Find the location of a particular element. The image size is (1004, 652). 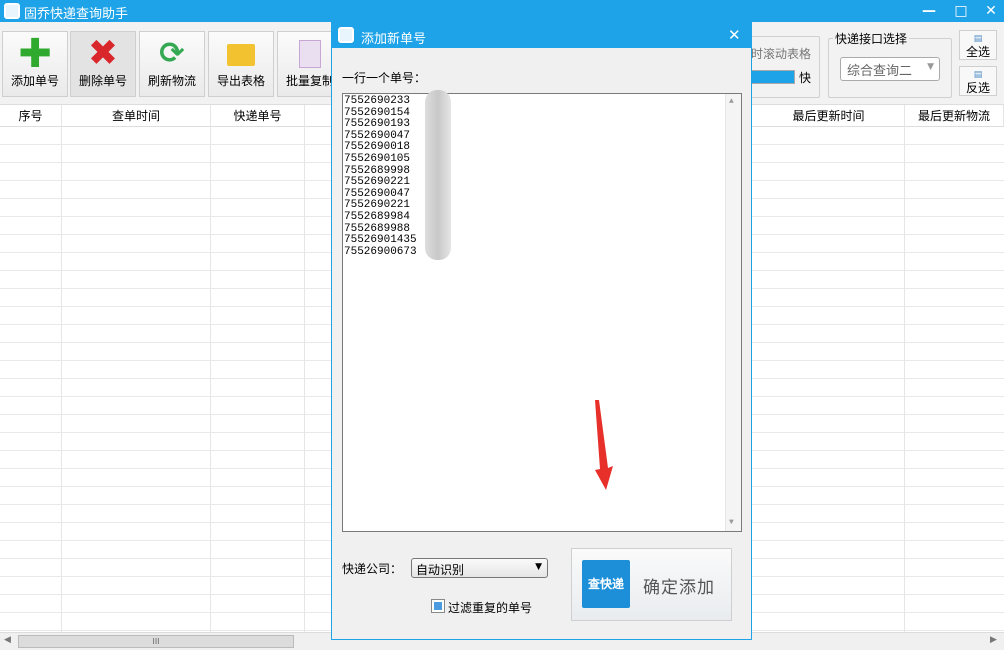

button-label: 导出表格 is located at coordinates (240, 81).